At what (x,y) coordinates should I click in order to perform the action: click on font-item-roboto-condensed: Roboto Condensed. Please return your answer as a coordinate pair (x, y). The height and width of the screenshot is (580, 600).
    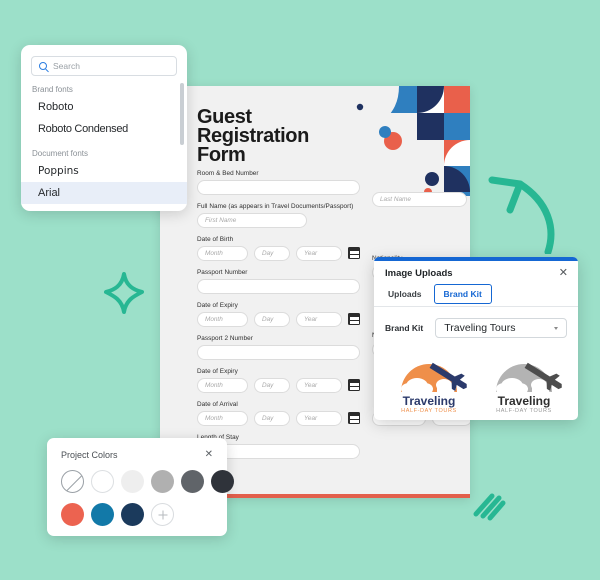
    Looking at the image, I should click on (104, 129).